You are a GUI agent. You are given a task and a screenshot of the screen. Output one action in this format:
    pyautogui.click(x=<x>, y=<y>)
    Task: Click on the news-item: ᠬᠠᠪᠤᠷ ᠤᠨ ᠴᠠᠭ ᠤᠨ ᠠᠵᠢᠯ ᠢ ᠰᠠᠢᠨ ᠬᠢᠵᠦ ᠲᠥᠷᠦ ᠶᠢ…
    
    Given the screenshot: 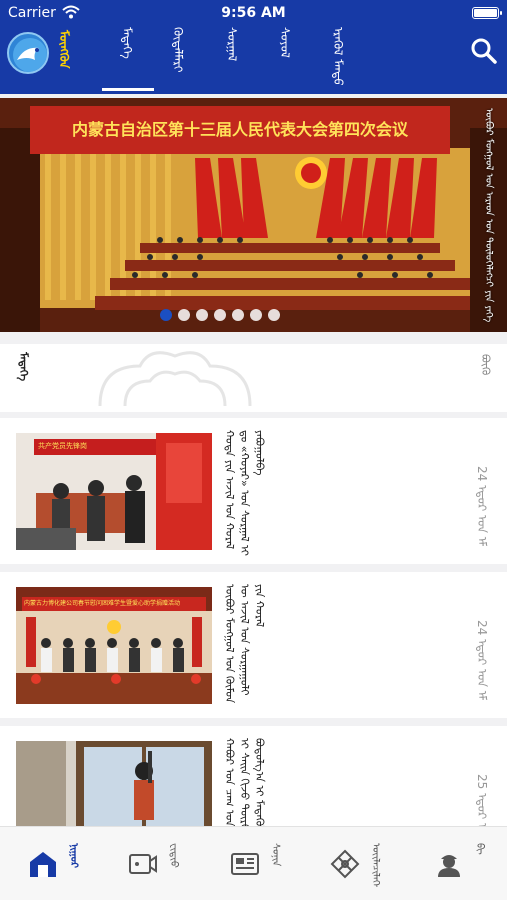 What is the action you would take?
    pyautogui.click(x=253, y=776)
    